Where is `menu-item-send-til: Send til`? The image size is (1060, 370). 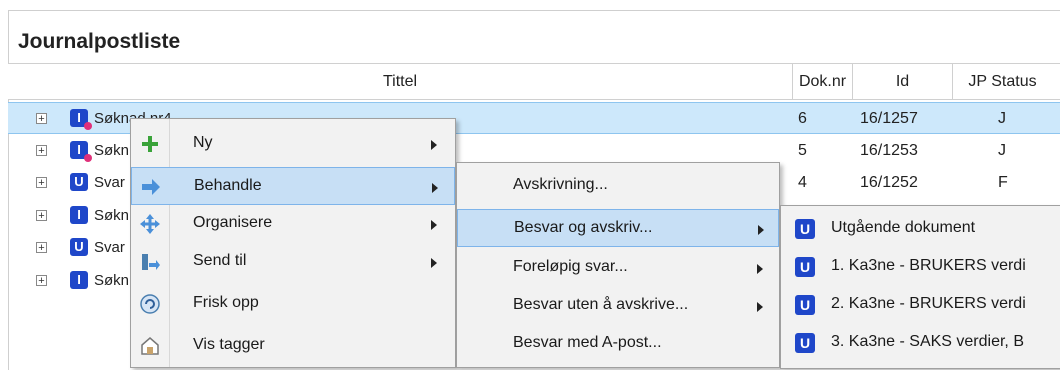
menu-item-send-til: Send til is located at coordinates (293, 262).